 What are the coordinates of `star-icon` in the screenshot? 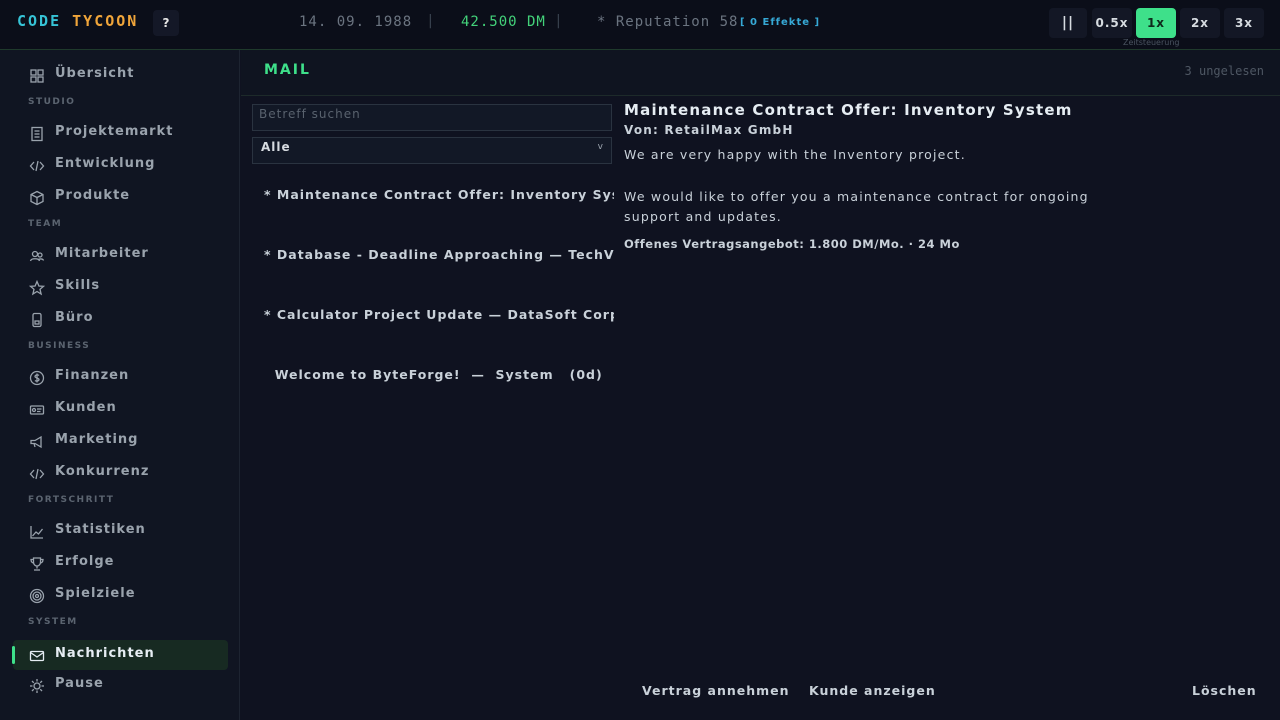 It's located at (37, 288).